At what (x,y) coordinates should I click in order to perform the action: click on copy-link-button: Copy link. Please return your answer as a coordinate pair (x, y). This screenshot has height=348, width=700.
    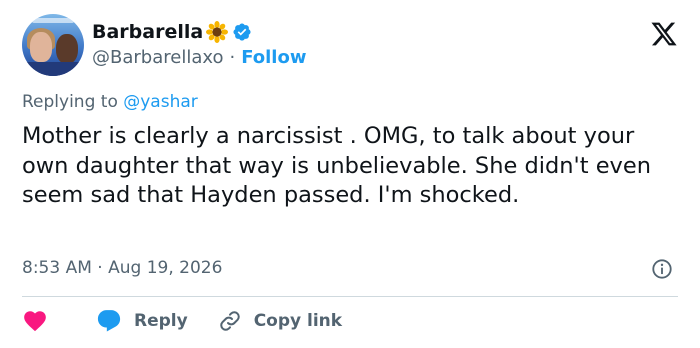
    Looking at the image, I should click on (265, 321).